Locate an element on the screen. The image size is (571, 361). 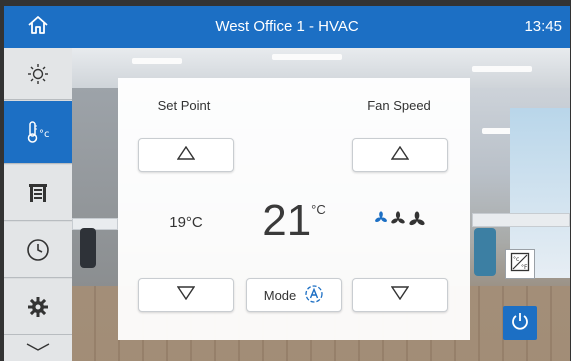
title-bar: West Office 1 - HVAC 13:45 is located at coordinates (287, 27).